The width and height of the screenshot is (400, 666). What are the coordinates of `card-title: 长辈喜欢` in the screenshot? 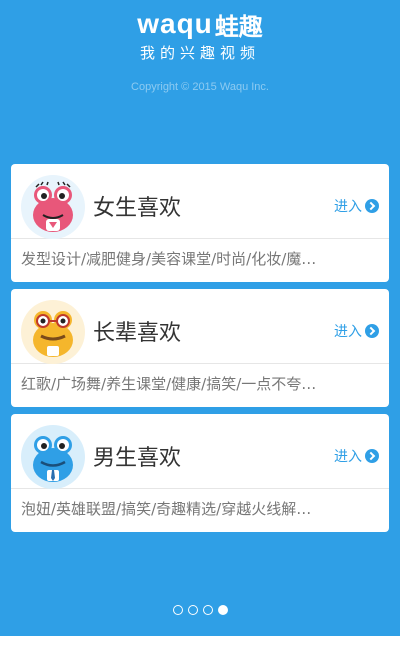 It's located at (137, 333).